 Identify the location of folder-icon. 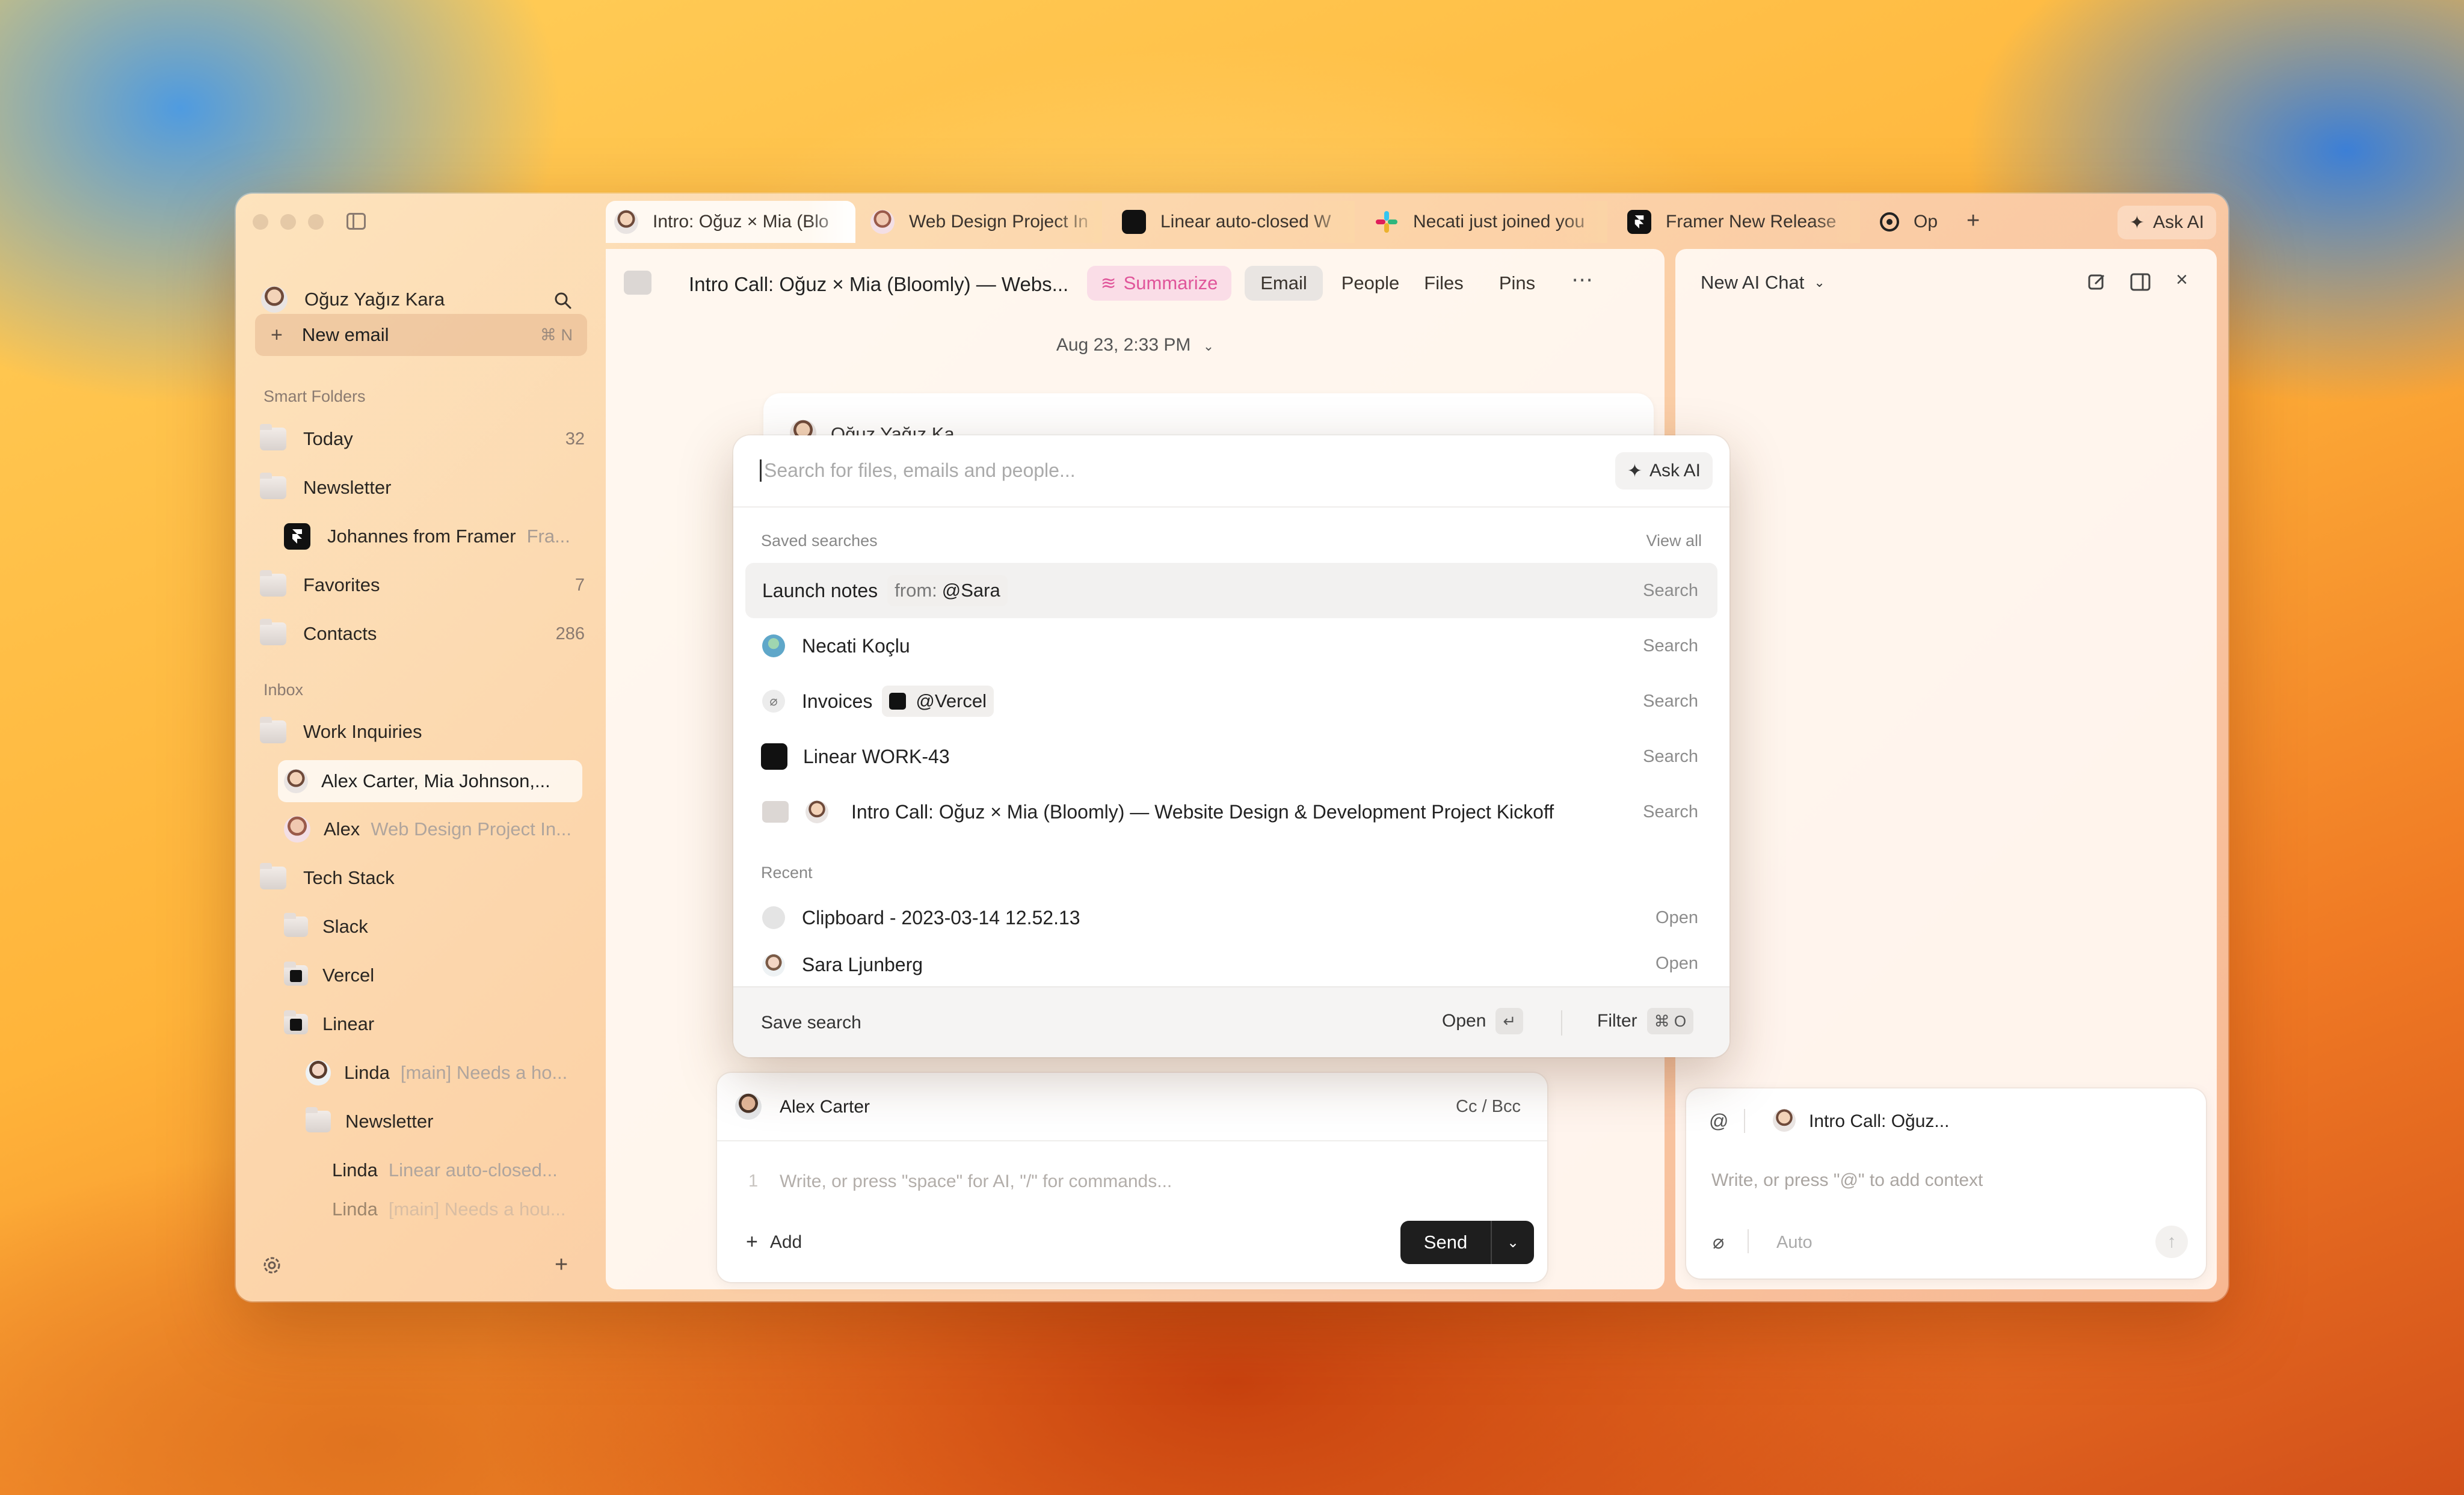
(273, 876).